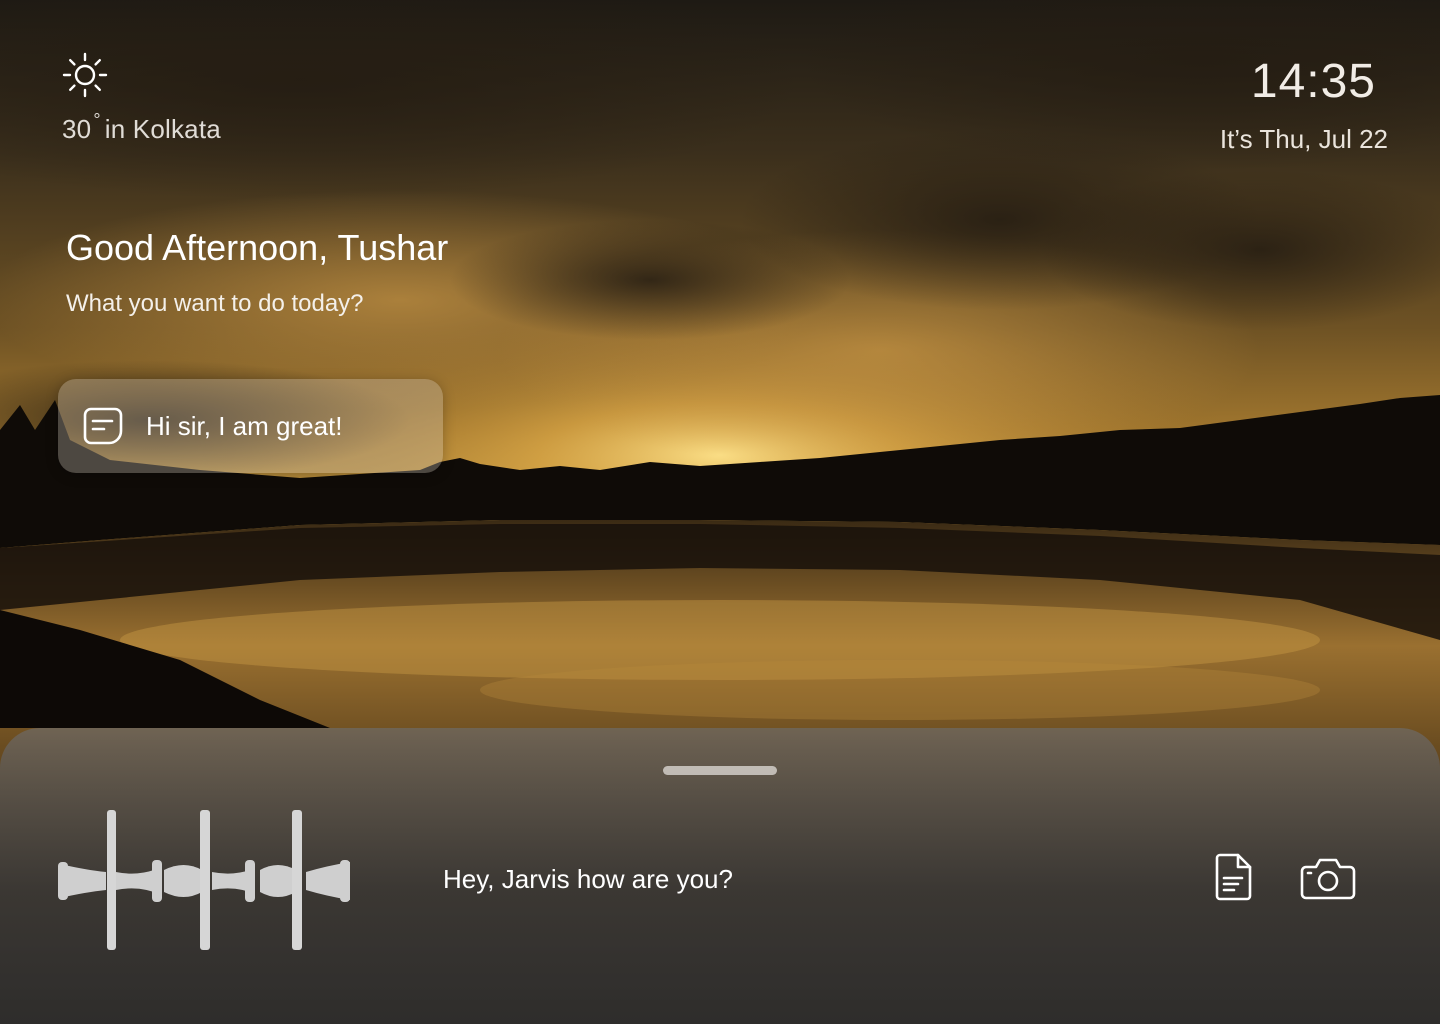  I want to click on greeting-subtitle: What you want to do today?, so click(215, 303).